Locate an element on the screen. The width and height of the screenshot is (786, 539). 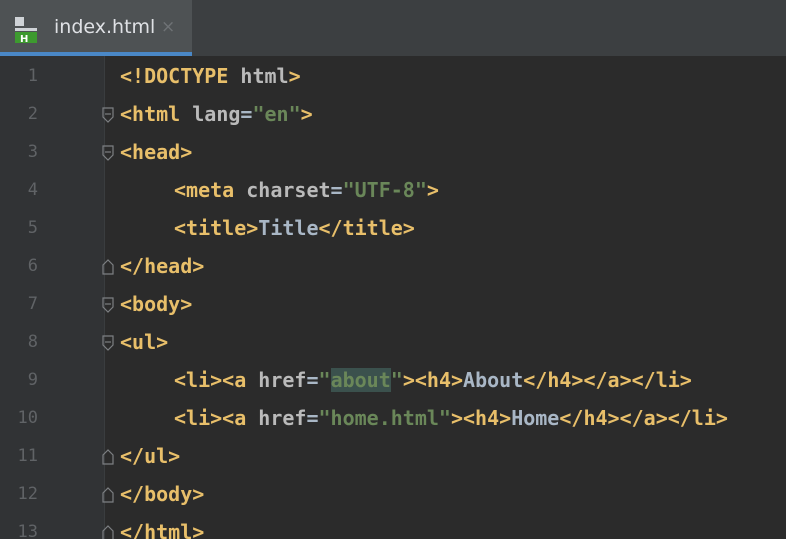
code-text: <body> is located at coordinates (156, 304).